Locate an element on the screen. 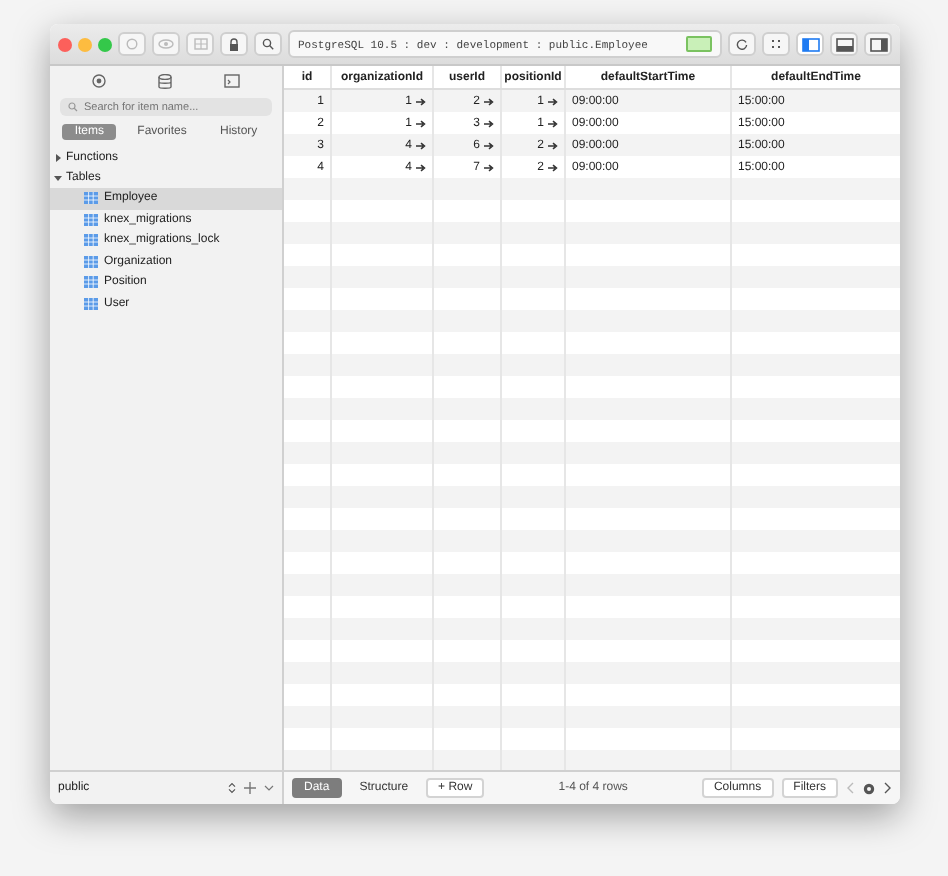  settings-icon is located at coordinates (869, 788).